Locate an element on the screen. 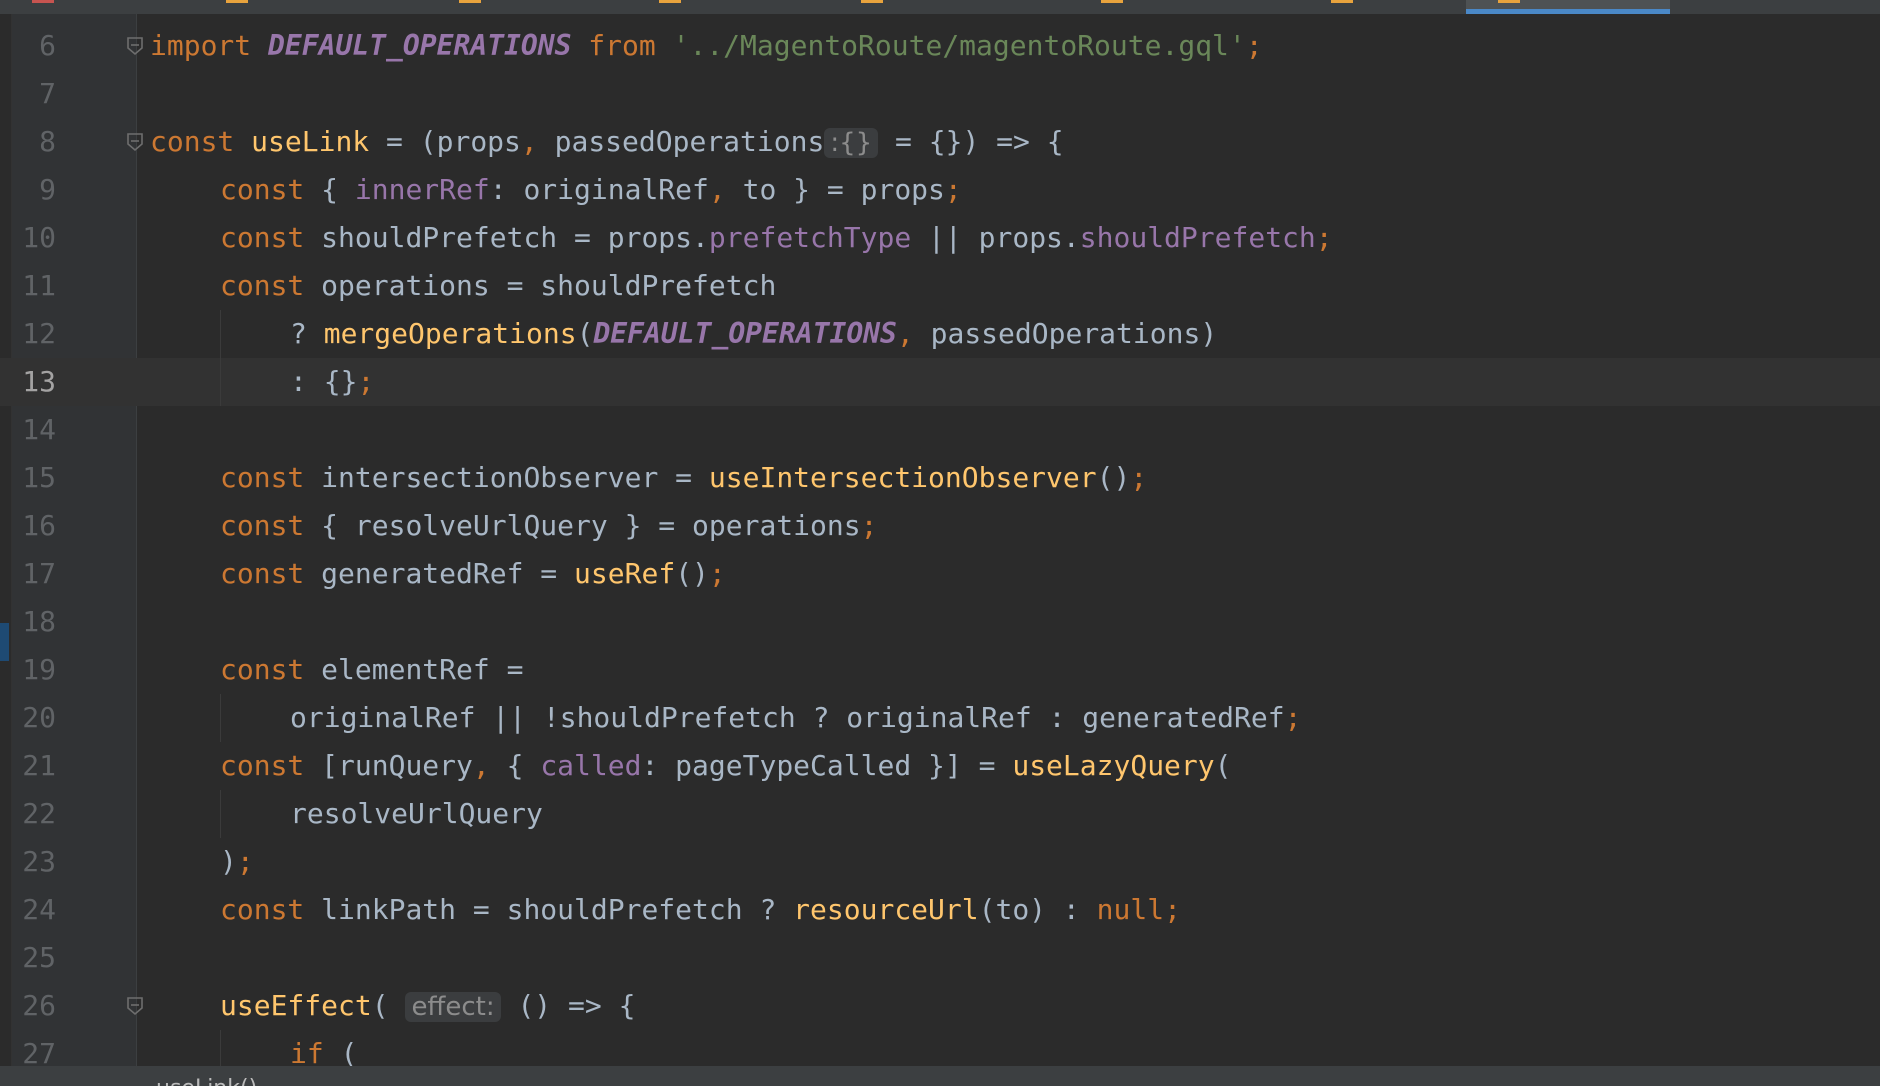 This screenshot has width=1880, height=1086. code-token: import is located at coordinates (209, 45).